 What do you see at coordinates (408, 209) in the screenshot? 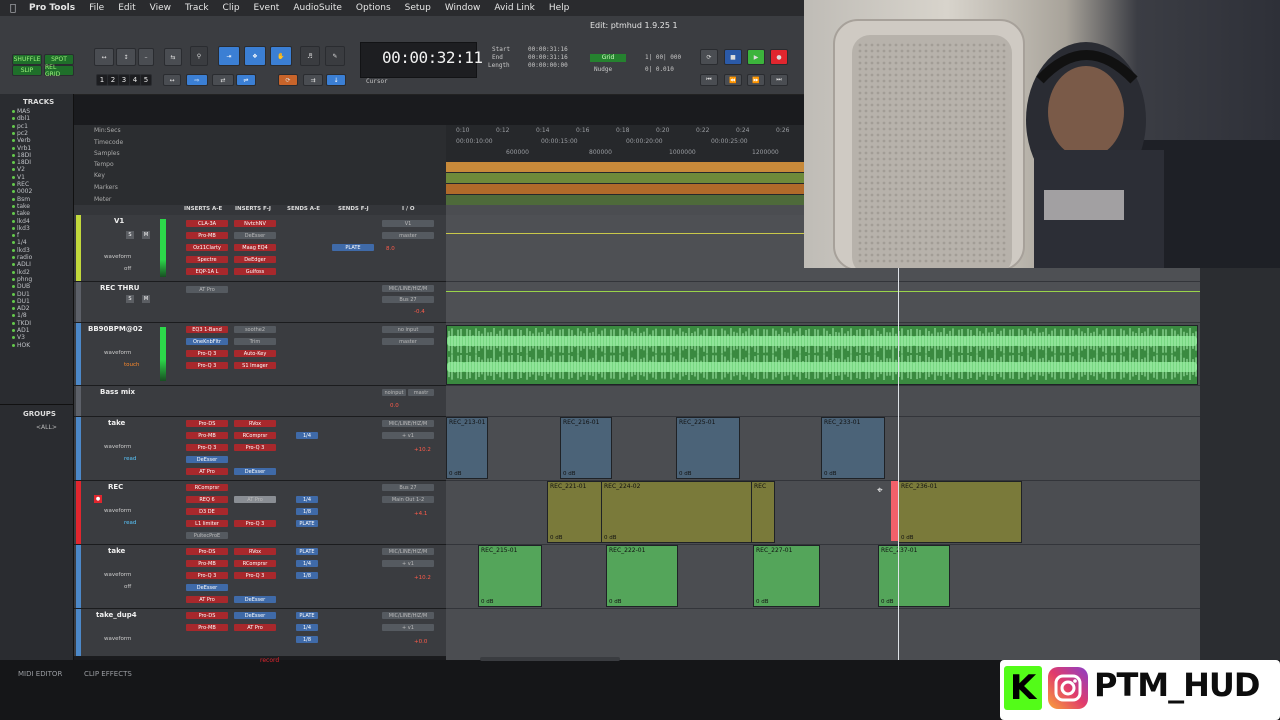
I see `io-header: I / O` at bounding box center [408, 209].